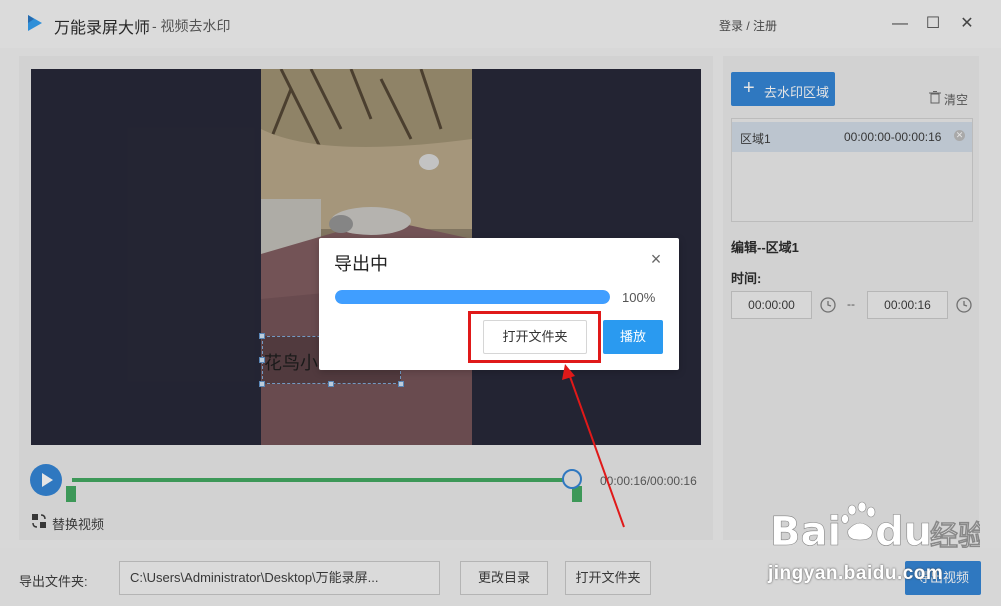 This screenshot has width=1001, height=606. I want to click on progress-fill, so click(472, 297).